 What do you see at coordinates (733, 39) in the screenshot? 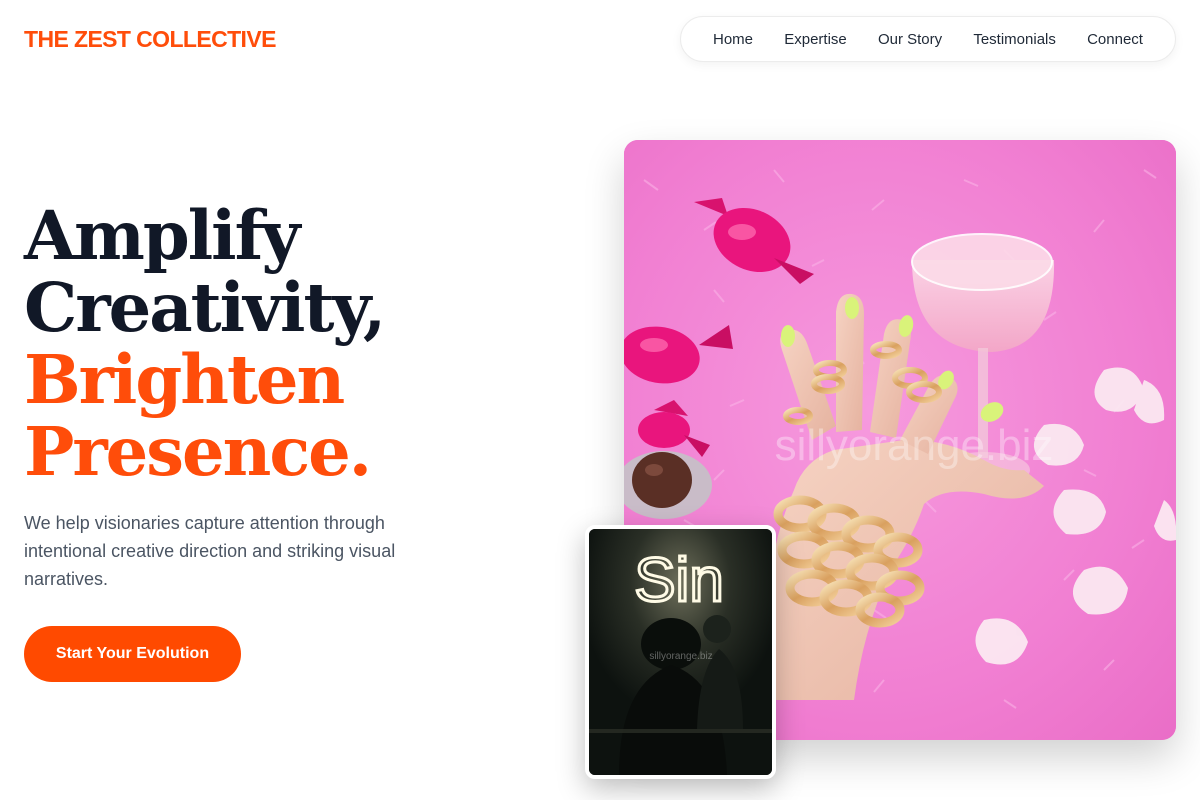
I see `nav-link-home: Home` at bounding box center [733, 39].